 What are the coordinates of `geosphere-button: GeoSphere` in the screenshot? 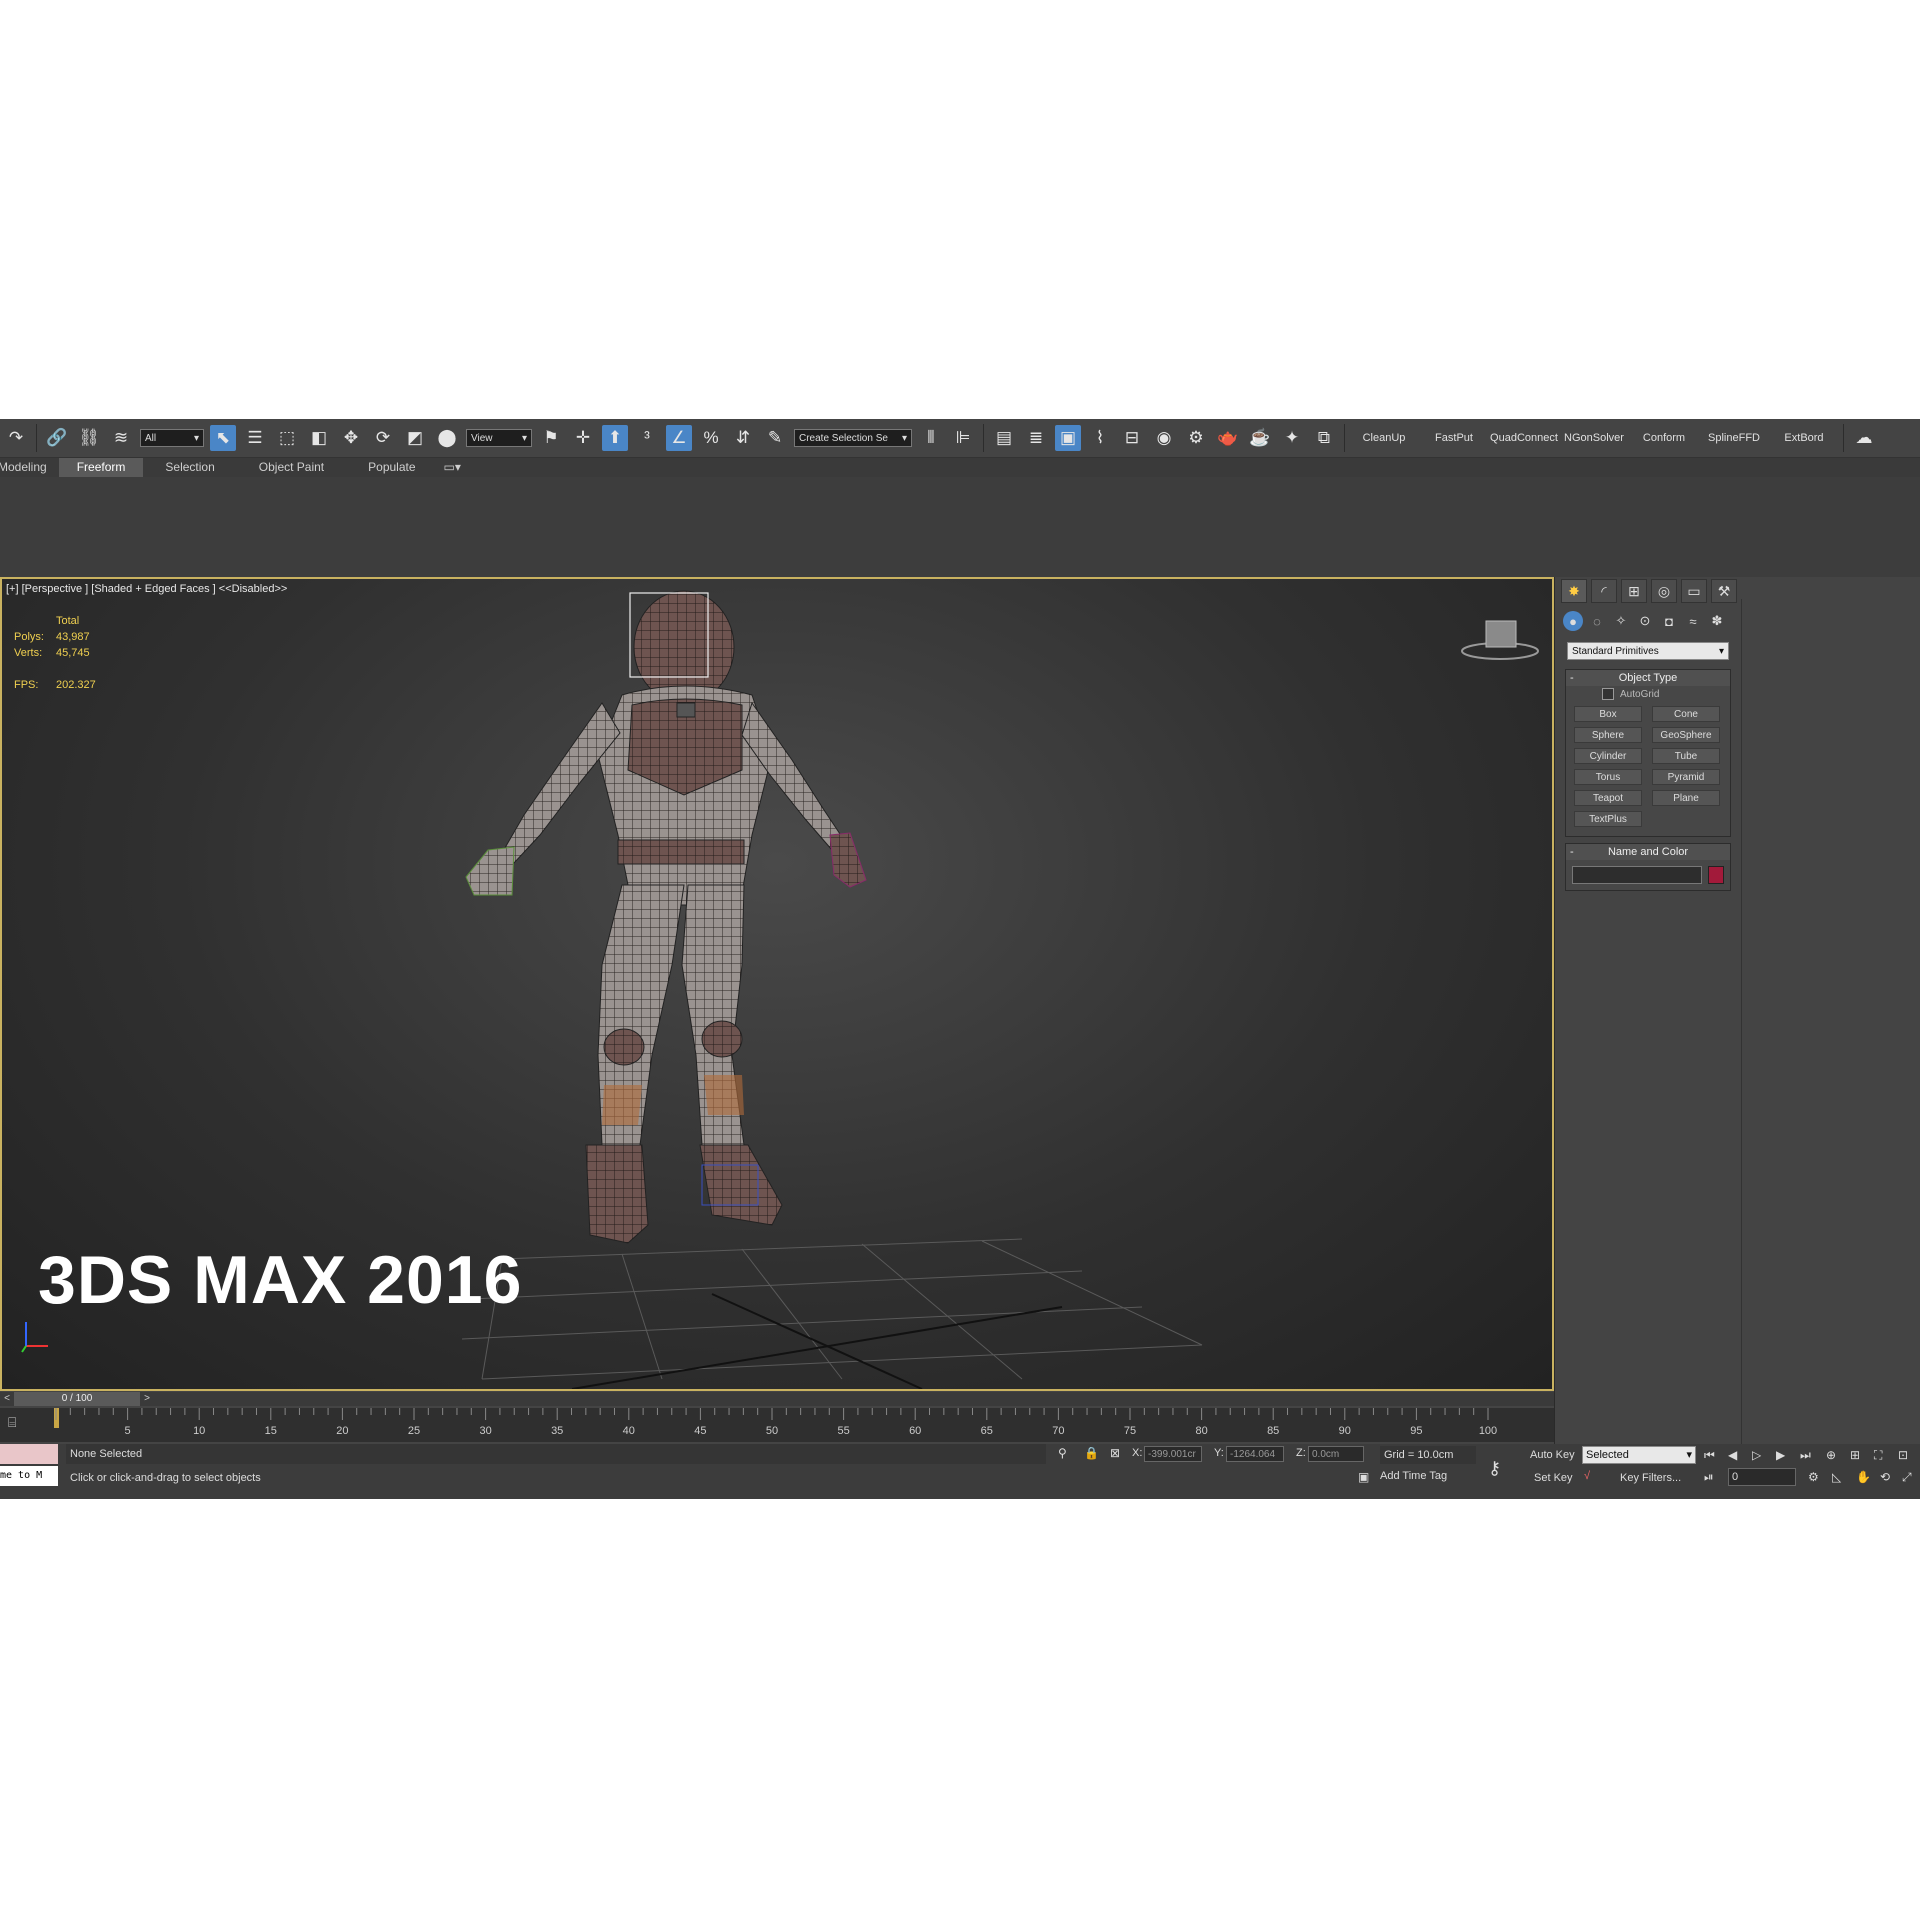 It's located at (1686, 735).